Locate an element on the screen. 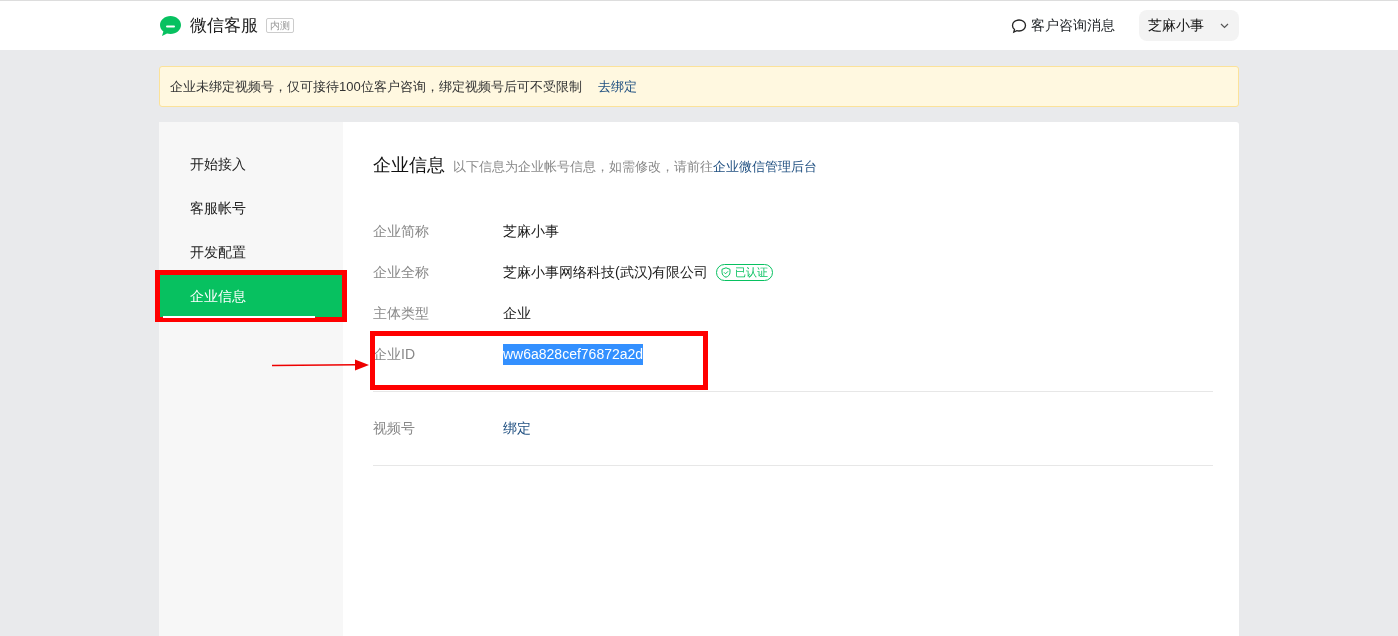 This screenshot has width=1398, height=636. field-label: 企业全称 is located at coordinates (401, 272).